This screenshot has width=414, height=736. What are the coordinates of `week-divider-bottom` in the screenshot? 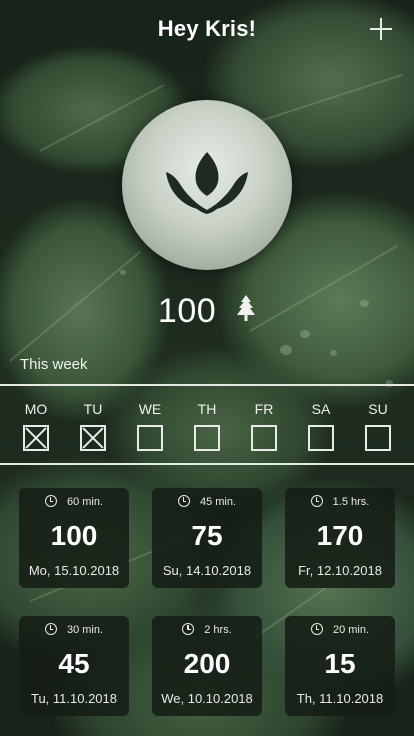 It's located at (207, 464).